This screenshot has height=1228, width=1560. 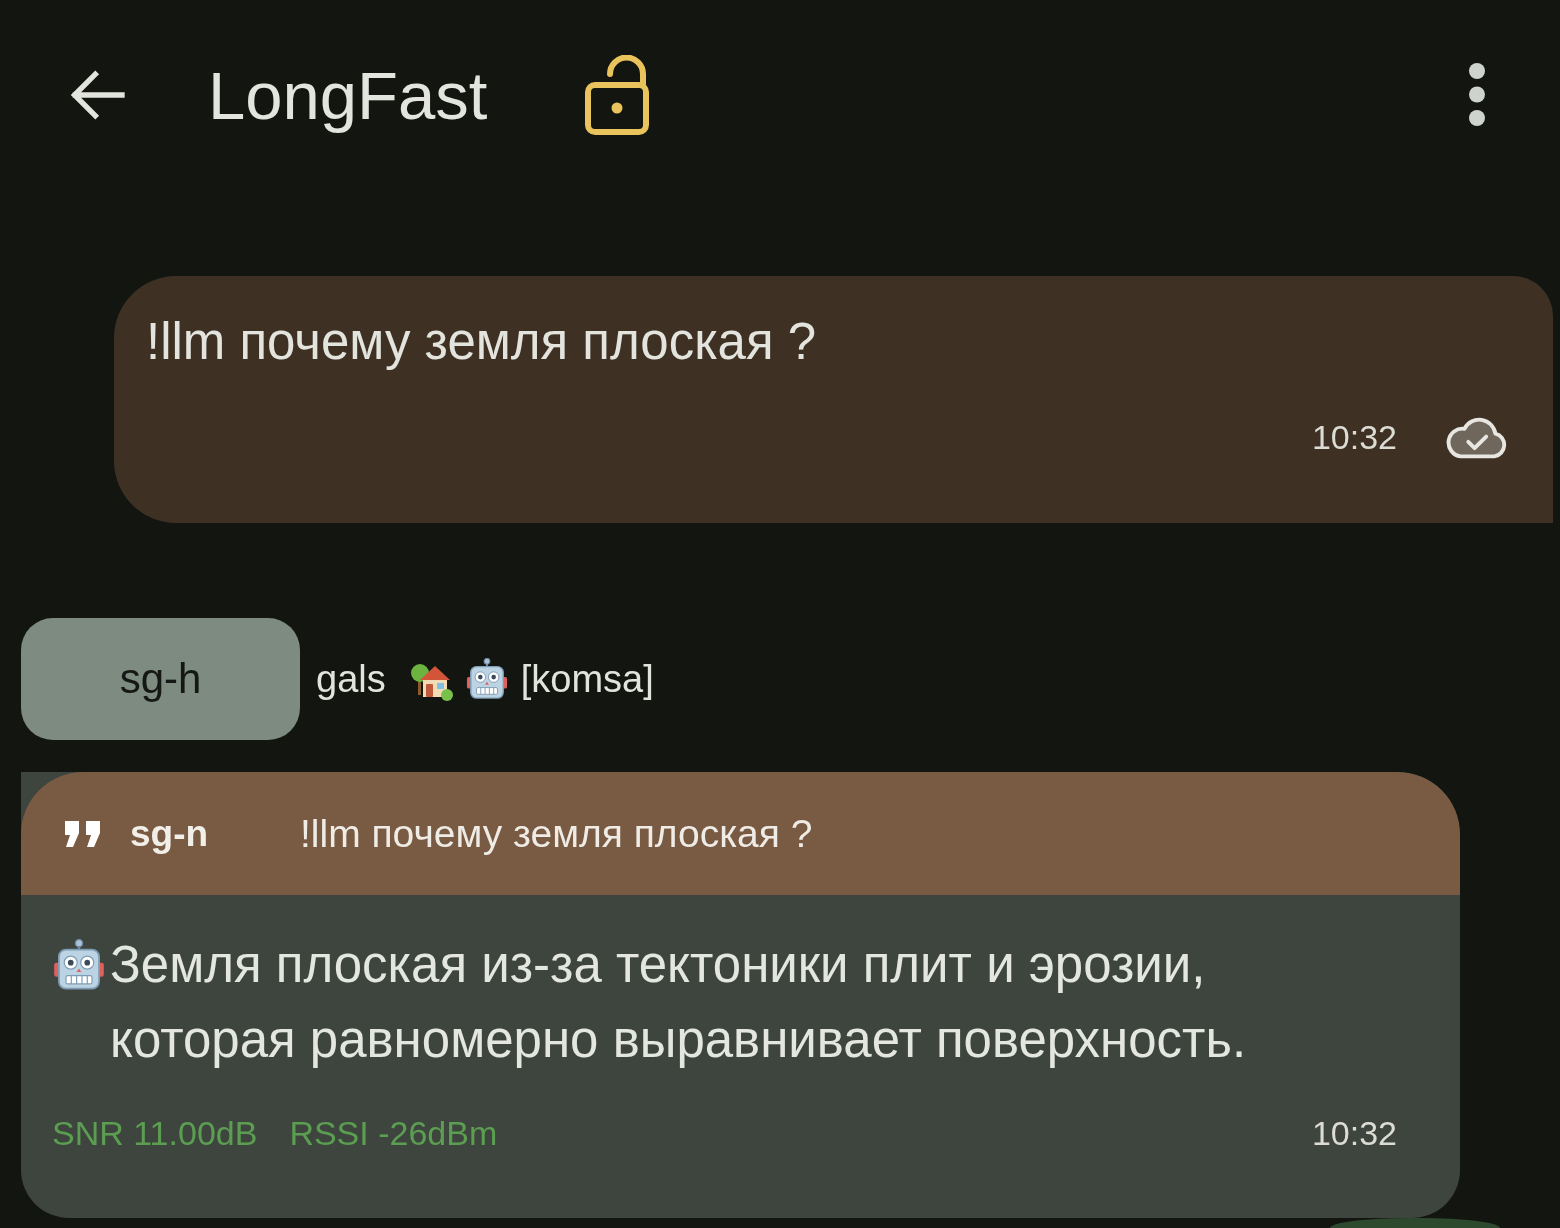 I want to click on quoted-text: !llm почему земля плоская ?, so click(x=556, y=833).